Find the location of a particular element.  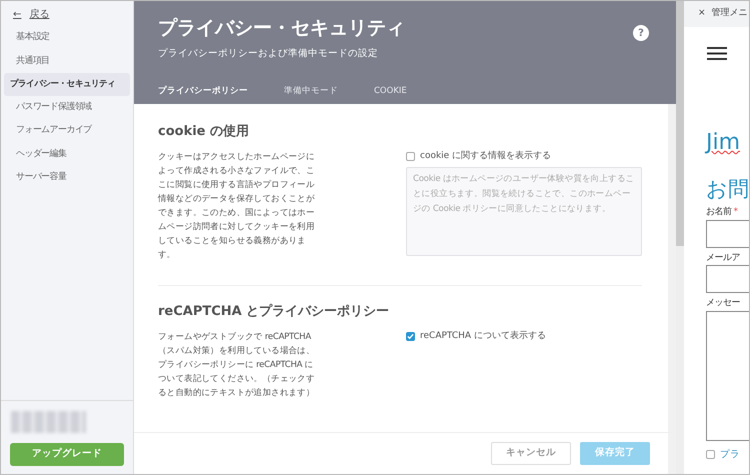

scrollbar is located at coordinates (680, 237).